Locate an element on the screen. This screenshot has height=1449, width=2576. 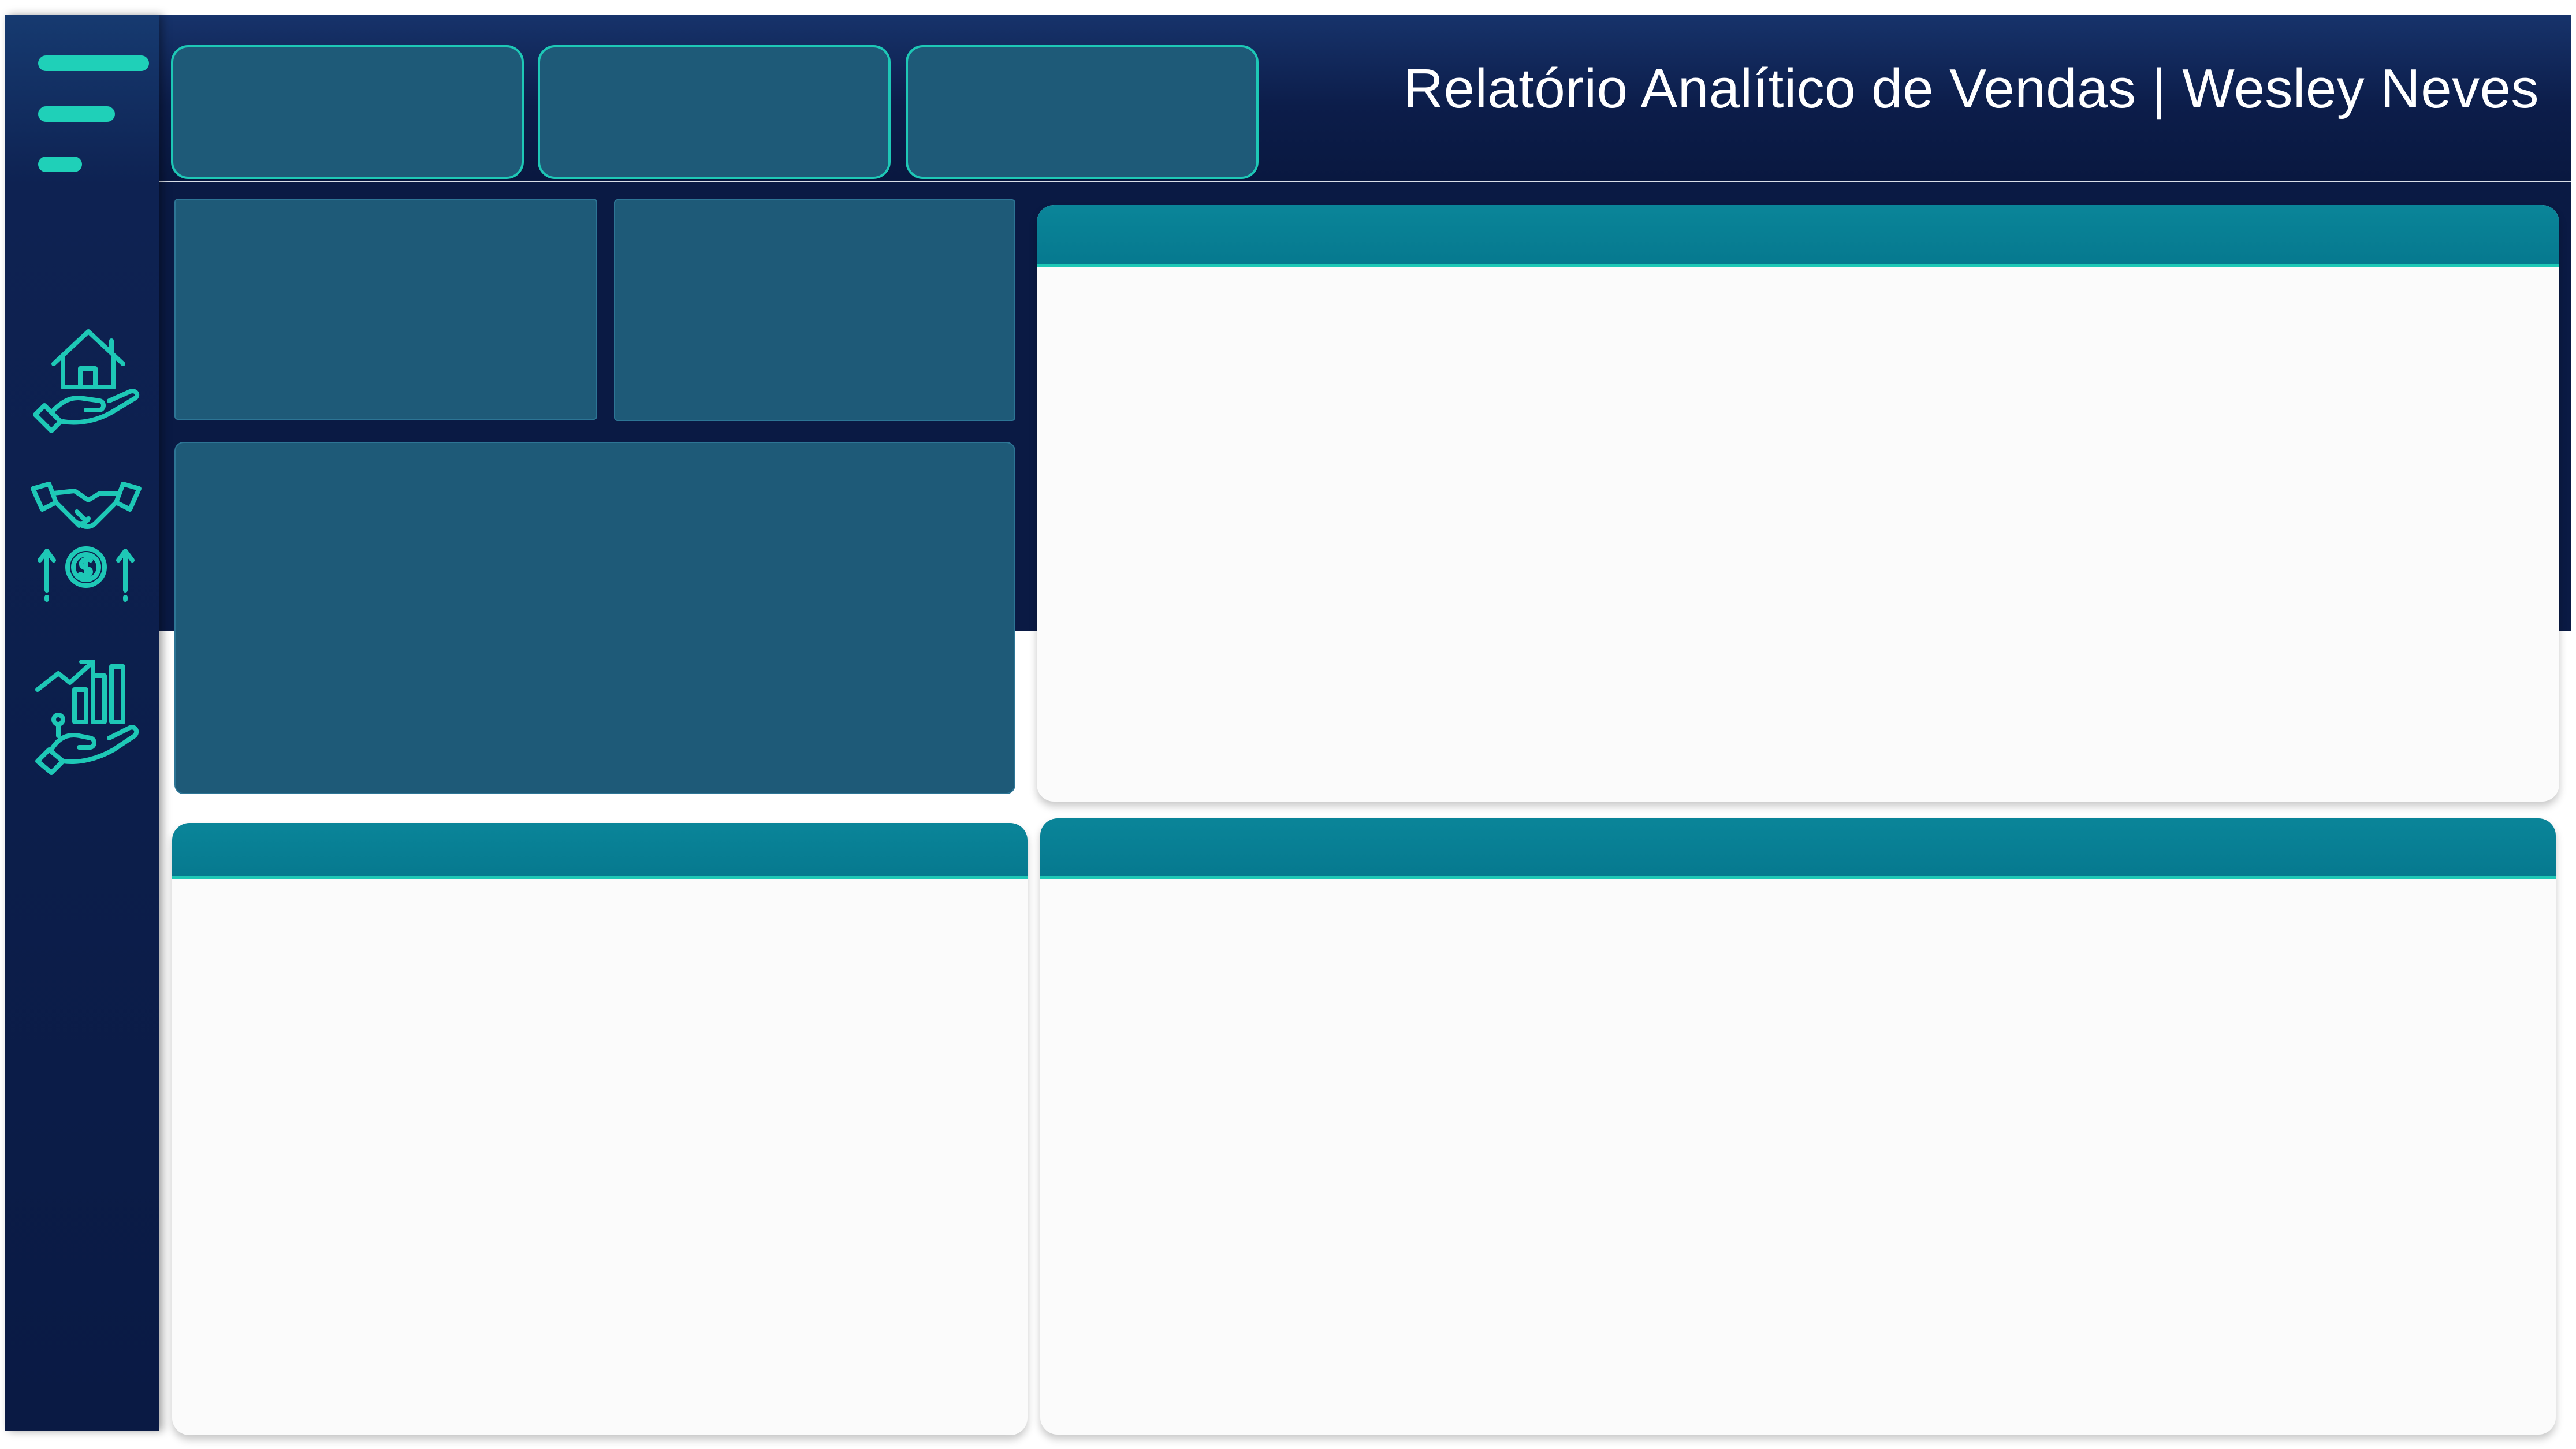
handshake-dollar-icon is located at coordinates (86, 540).